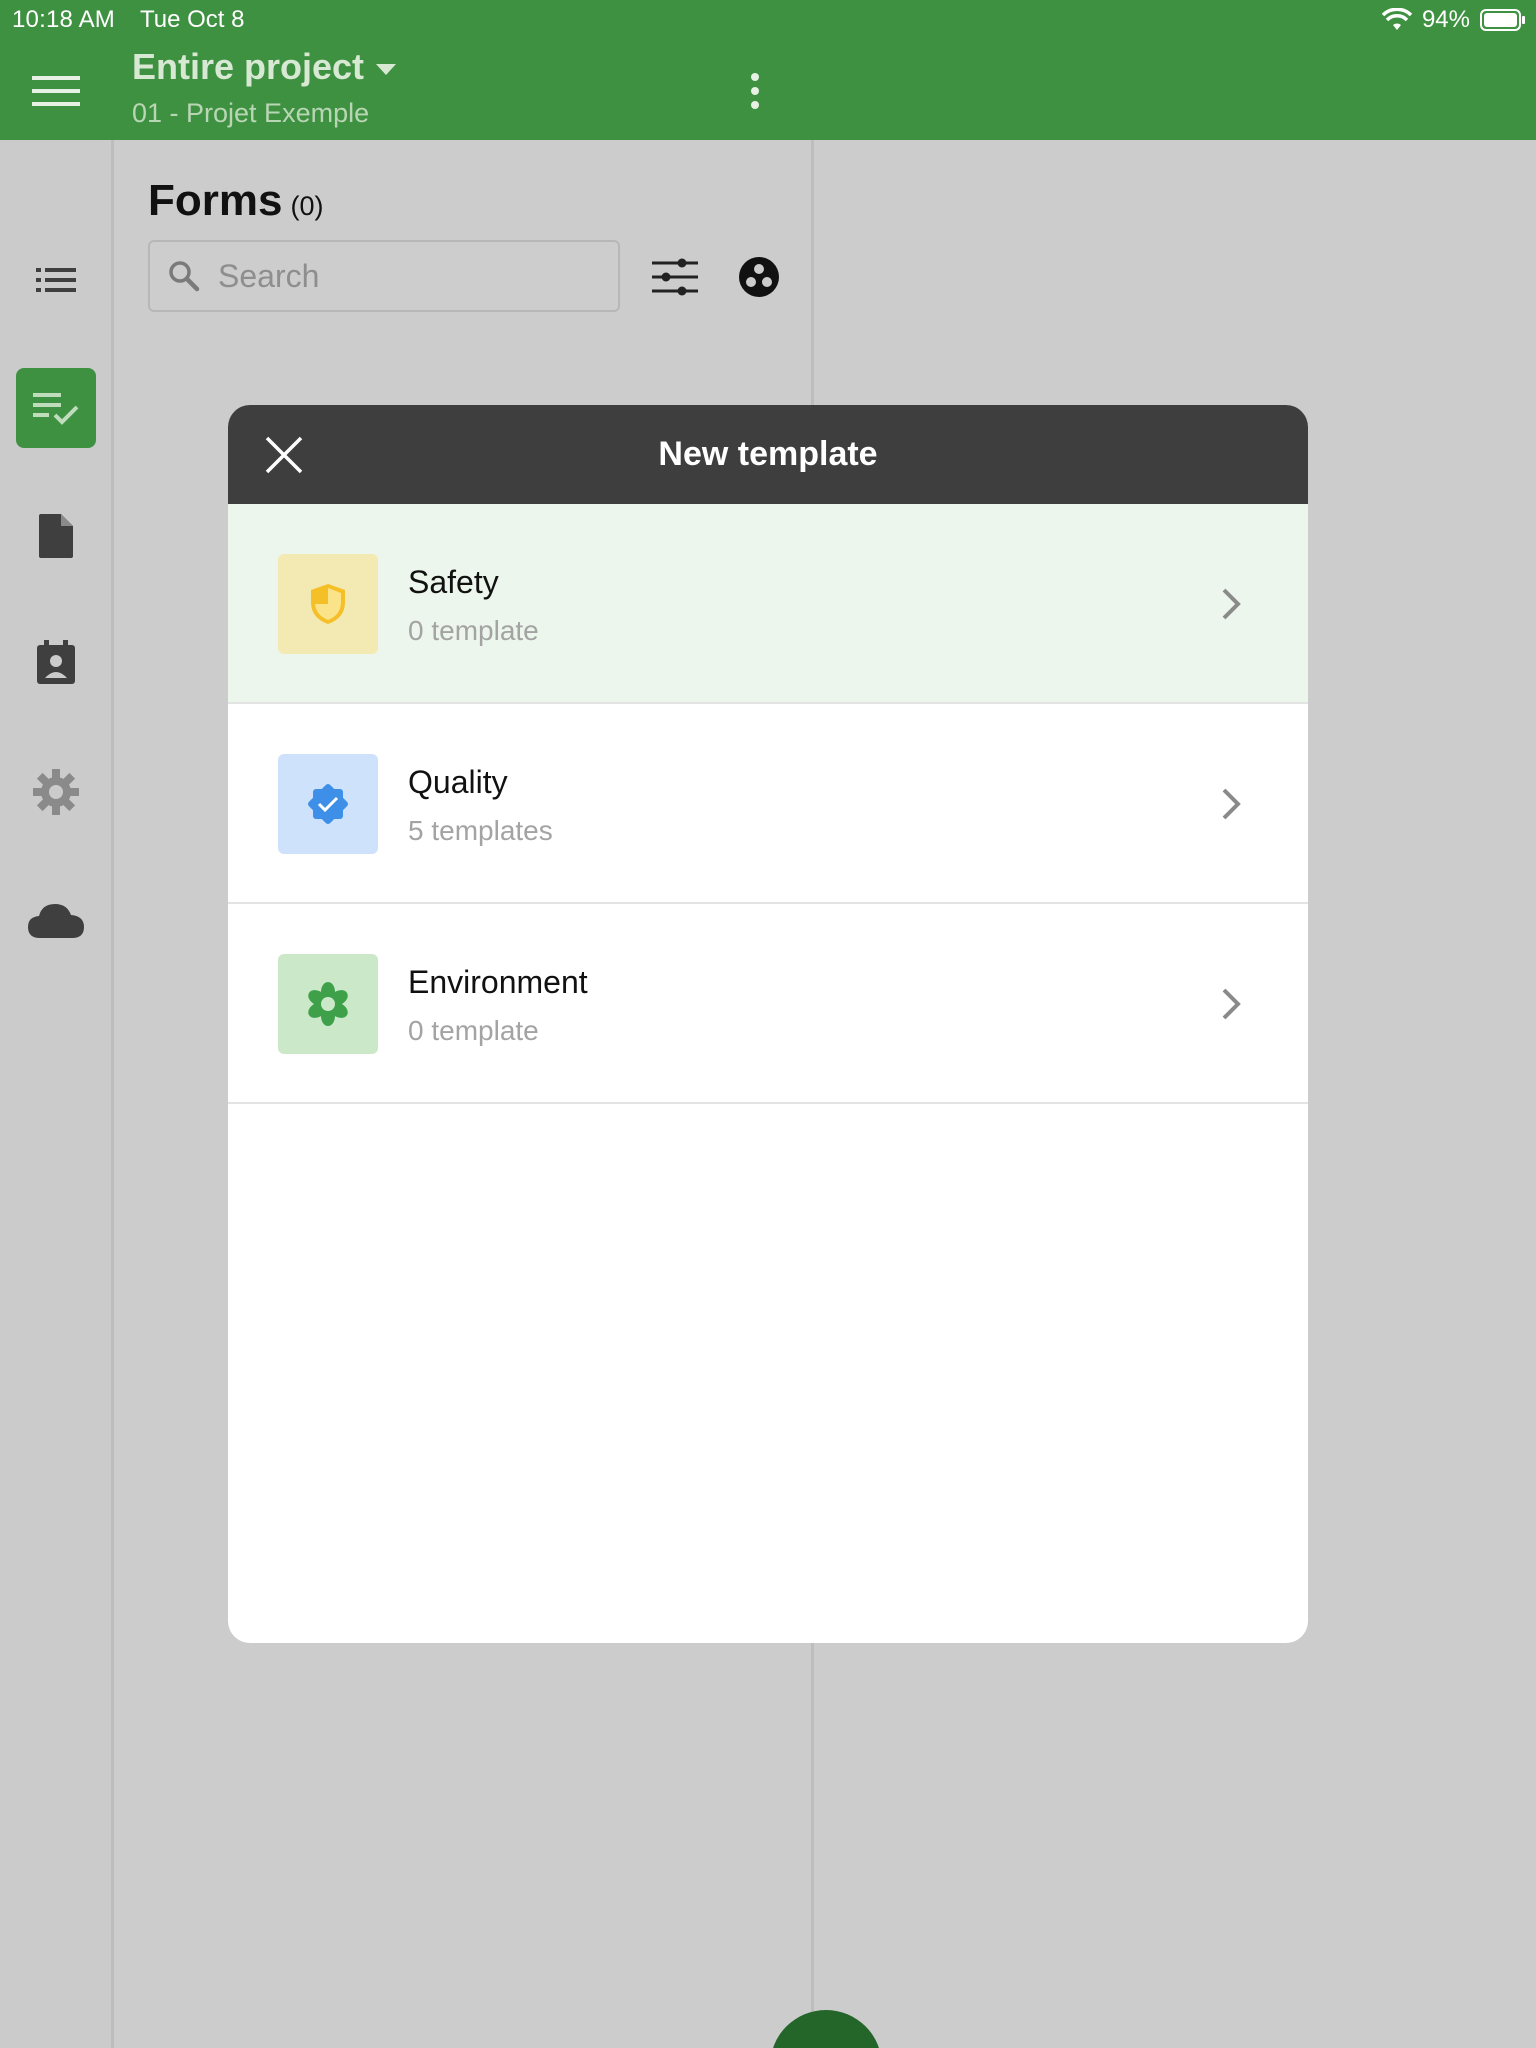  I want to click on flower-icon, so click(328, 1004).